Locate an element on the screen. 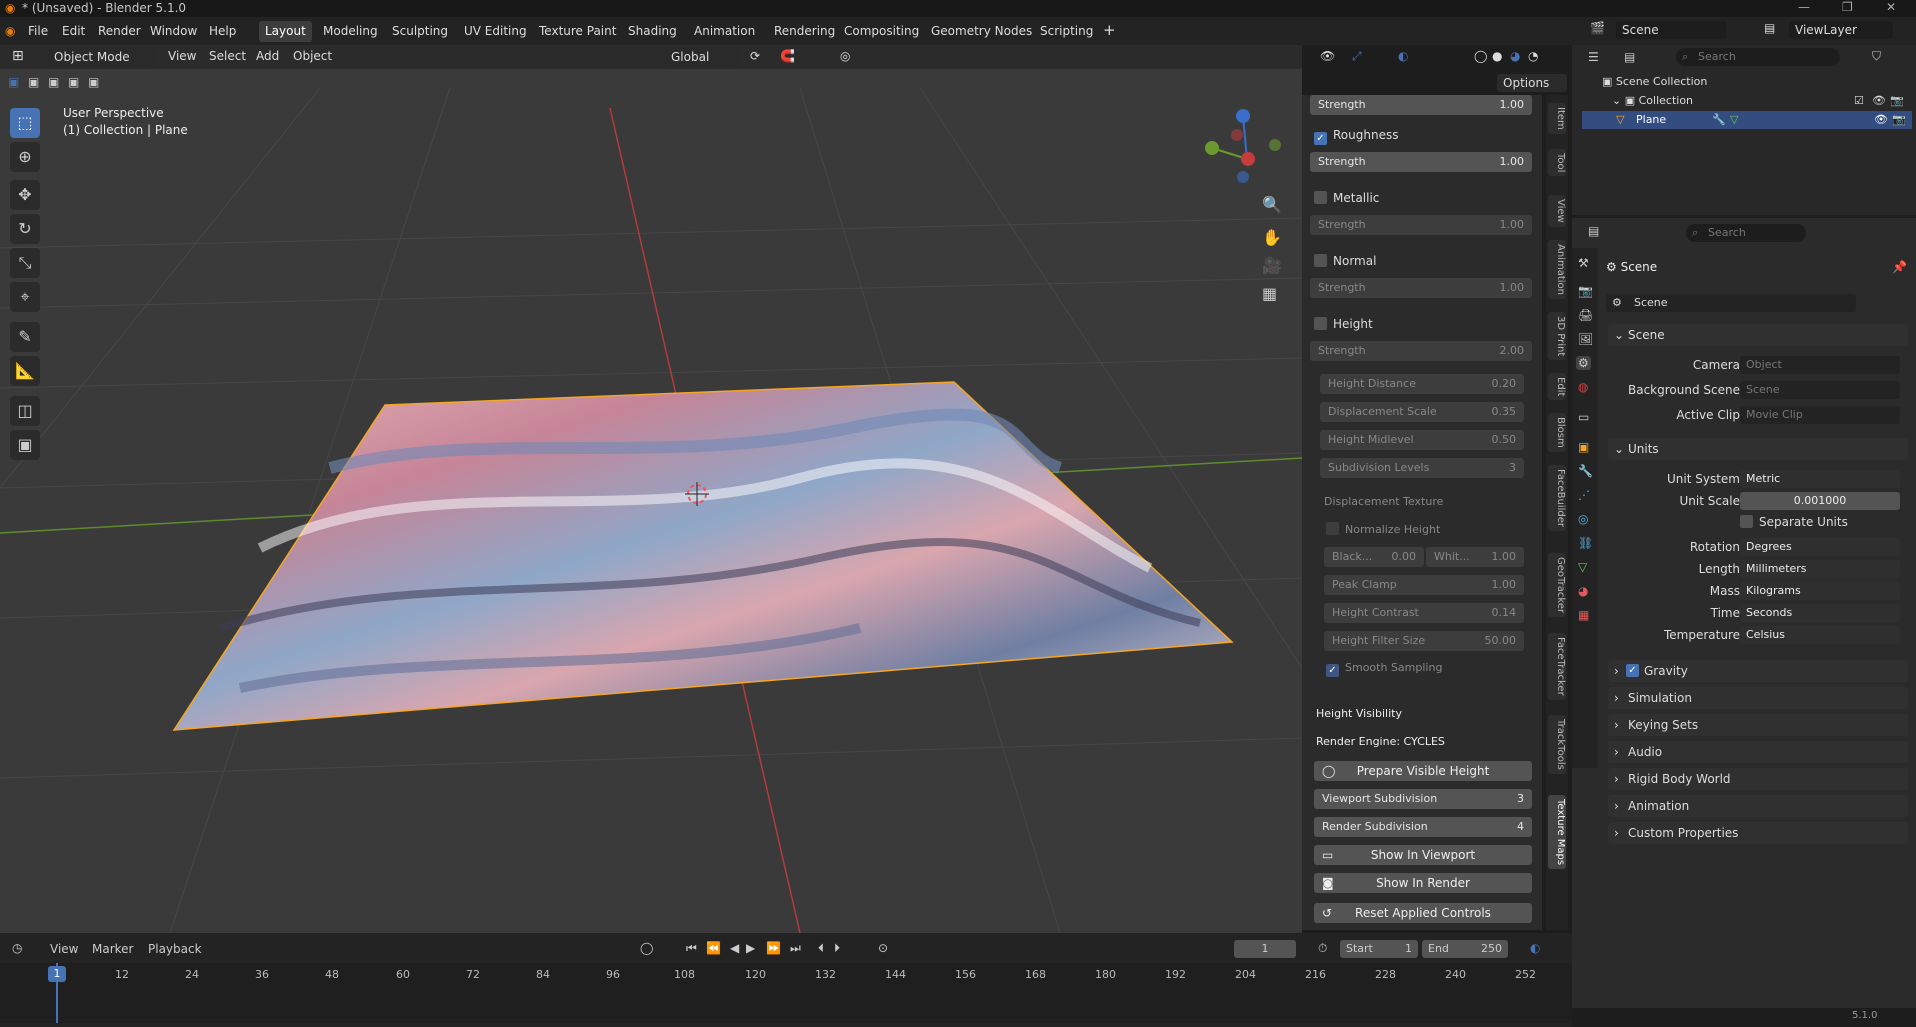 The height and width of the screenshot is (1027, 1916). tab-edit: Edit is located at coordinates (1557, 387).